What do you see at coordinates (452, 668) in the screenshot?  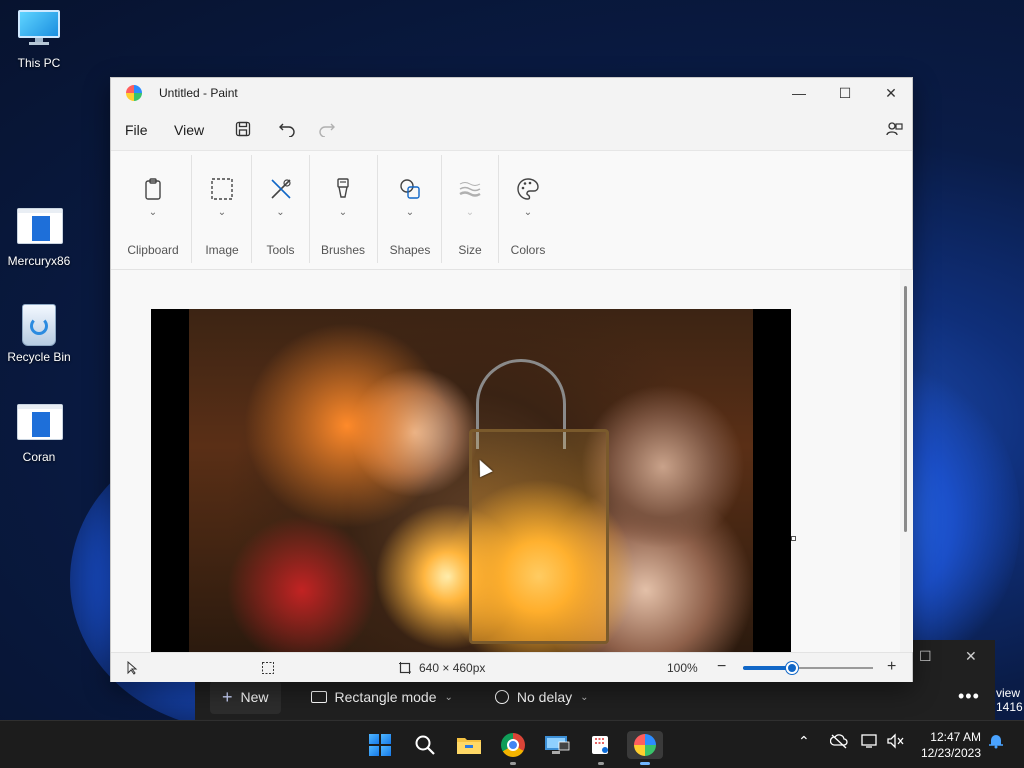 I see `canvas-size-text: 640 × 460px` at bounding box center [452, 668].